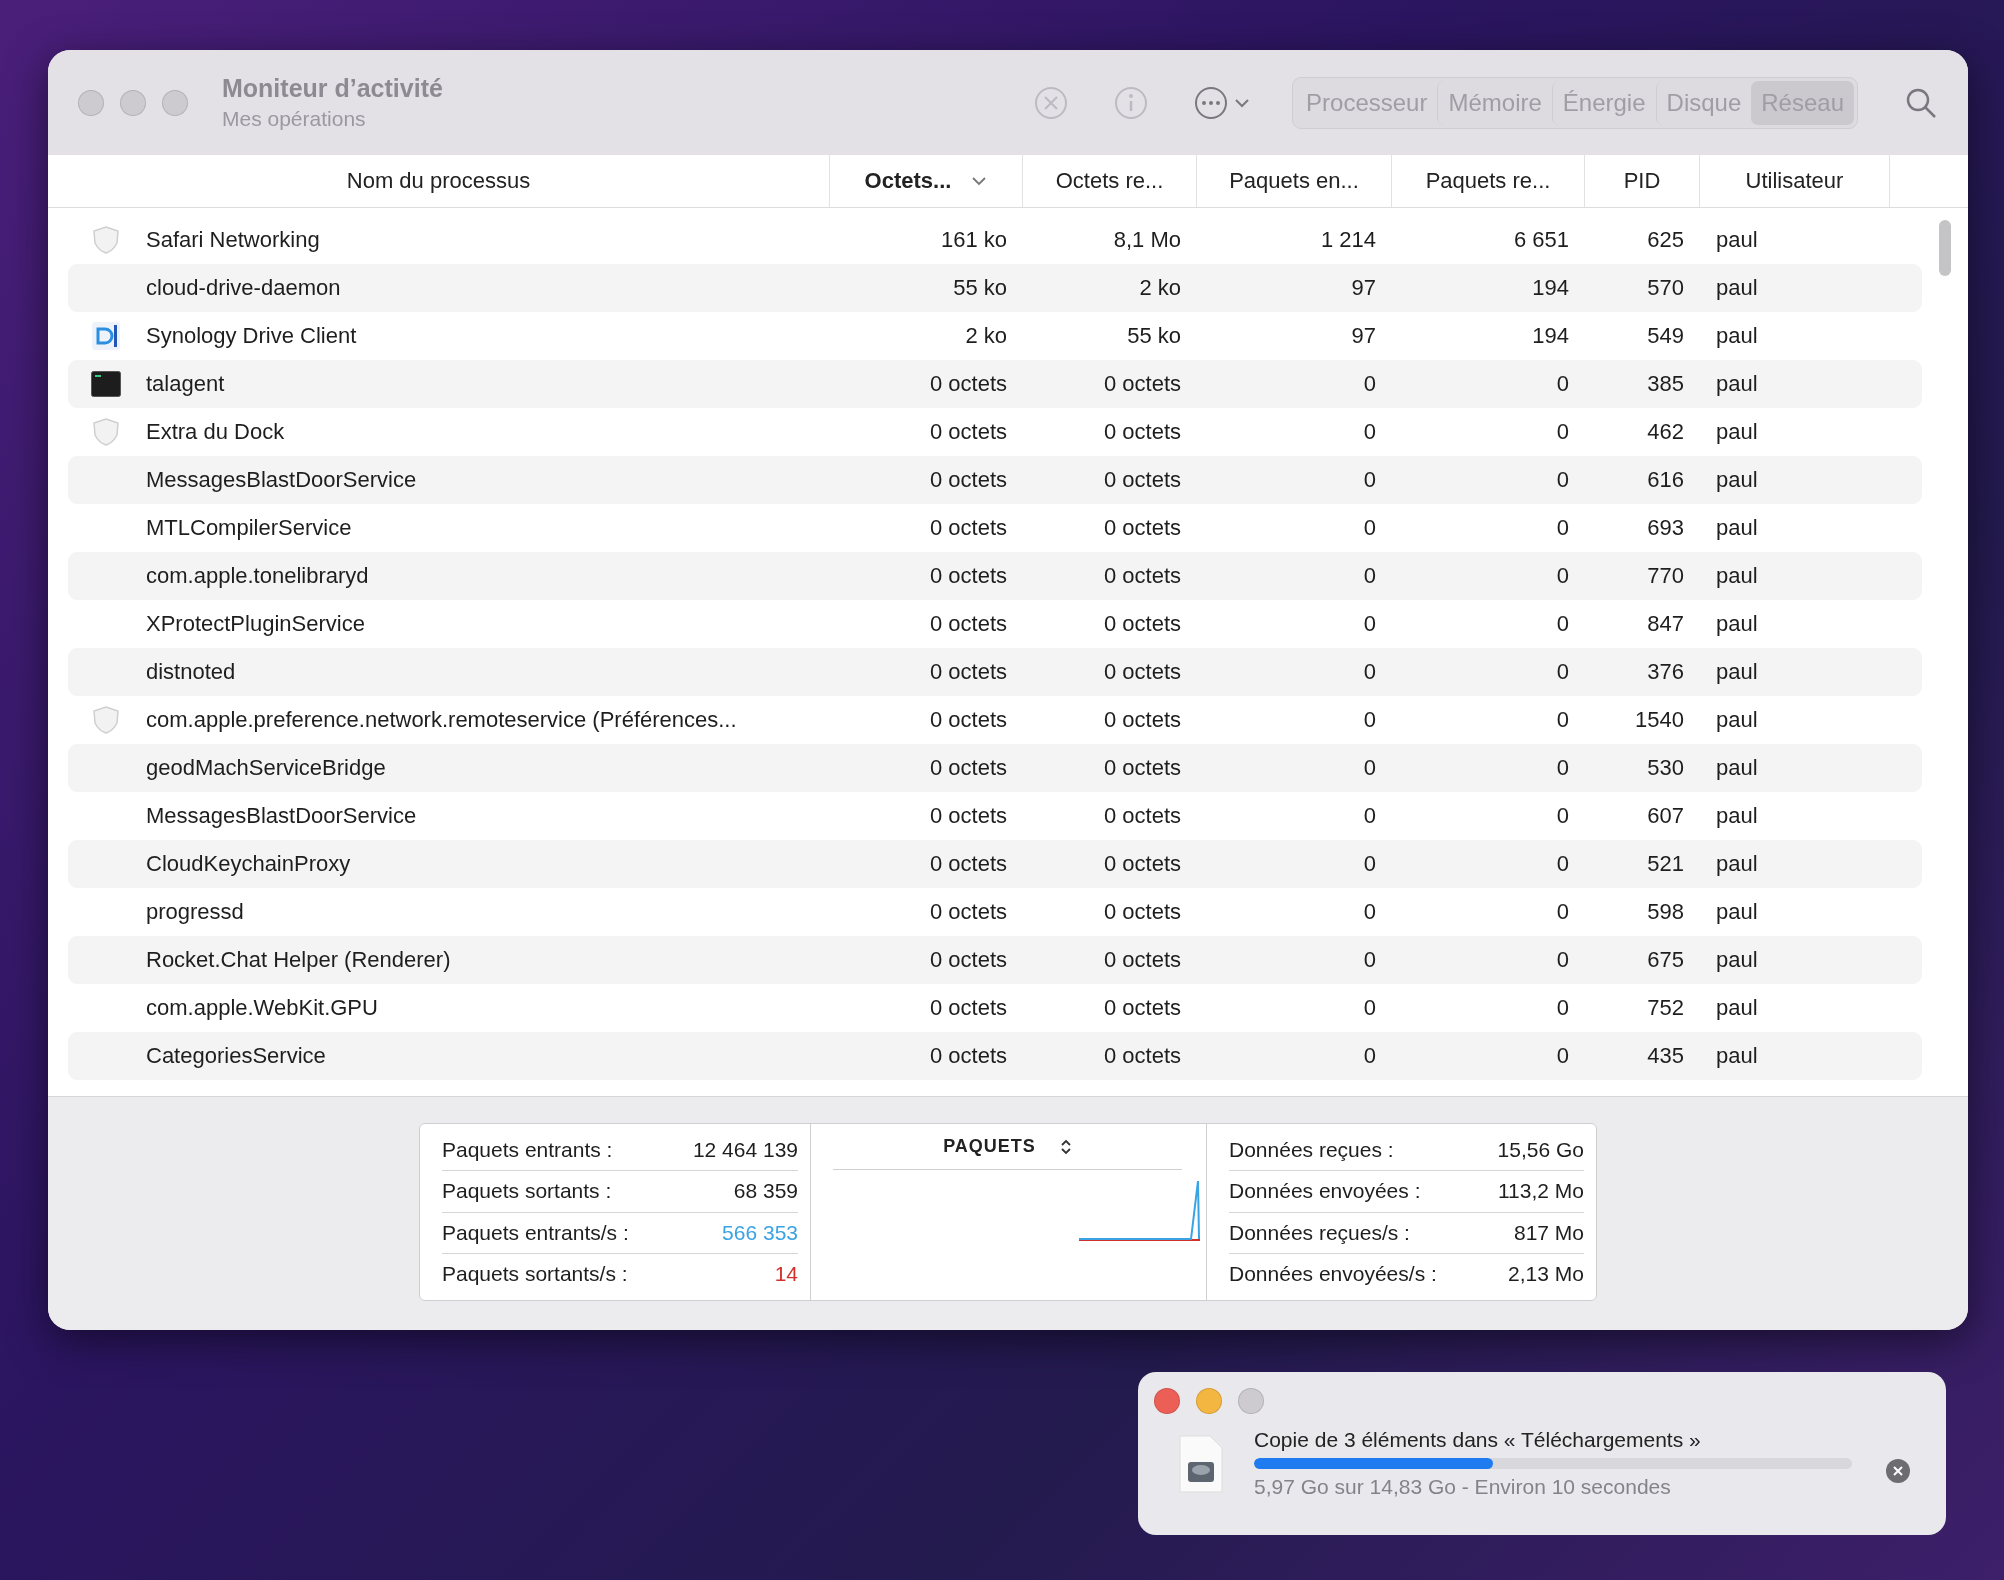  What do you see at coordinates (1945, 248) in the screenshot?
I see `scrollbar-thumb` at bounding box center [1945, 248].